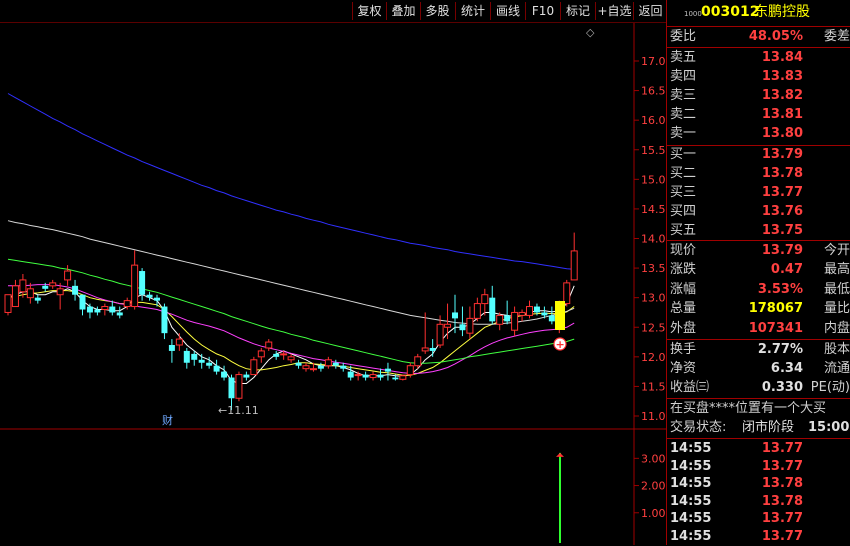  I want to click on quote-label2: 今开, so click(836, 250).